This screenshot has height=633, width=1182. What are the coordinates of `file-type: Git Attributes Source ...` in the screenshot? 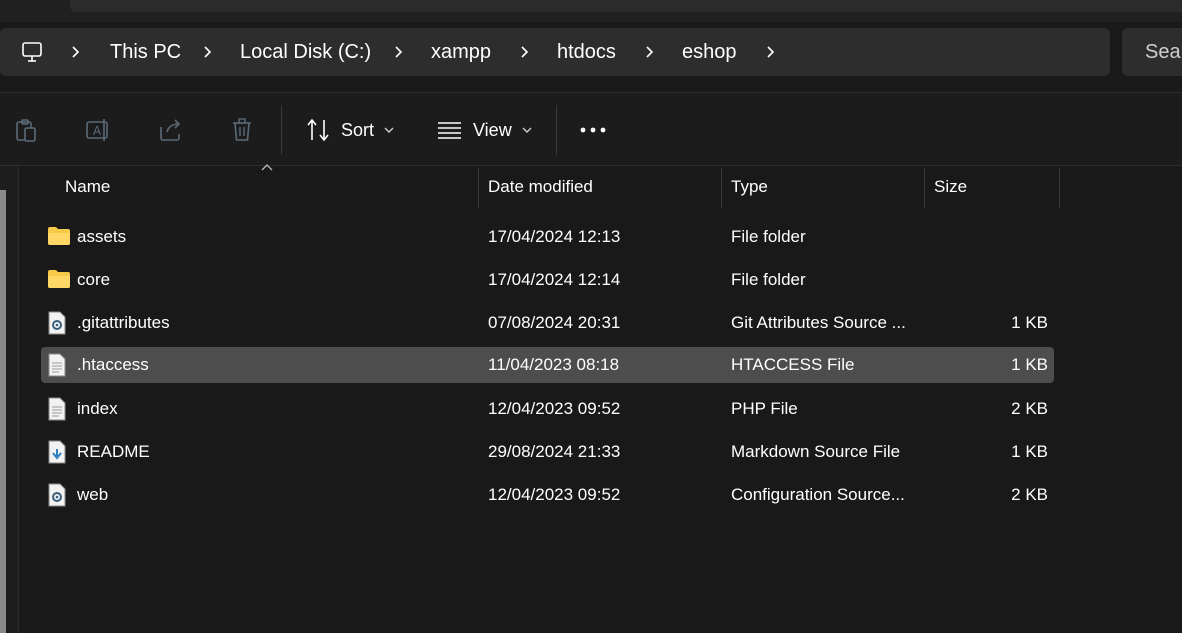 It's located at (818, 322).